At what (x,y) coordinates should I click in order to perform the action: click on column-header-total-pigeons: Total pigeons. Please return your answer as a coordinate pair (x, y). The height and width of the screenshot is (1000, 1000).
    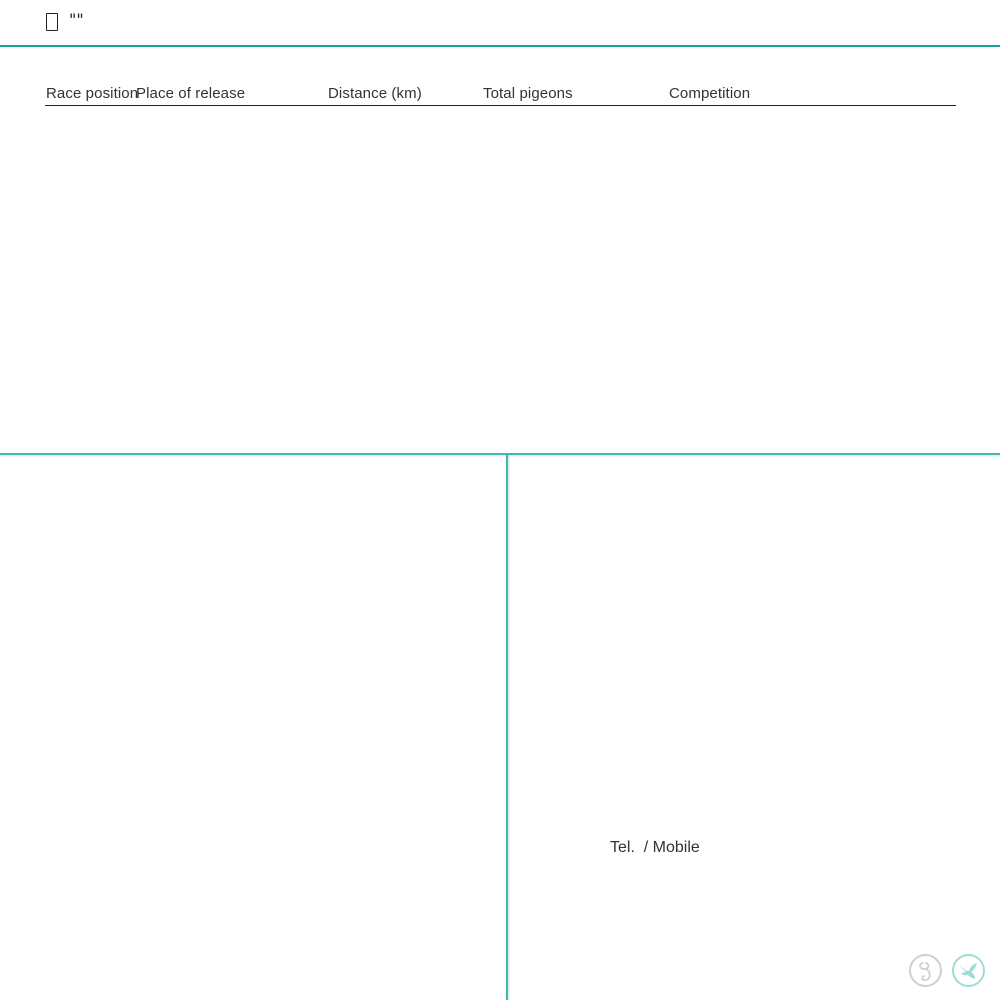
    Looking at the image, I should click on (528, 94).